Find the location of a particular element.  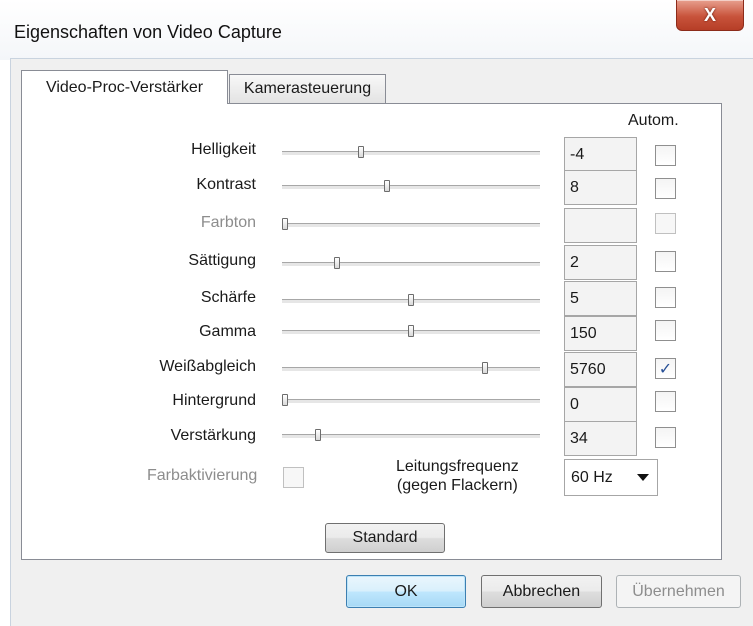

standard-button: Standard is located at coordinates (385, 538).